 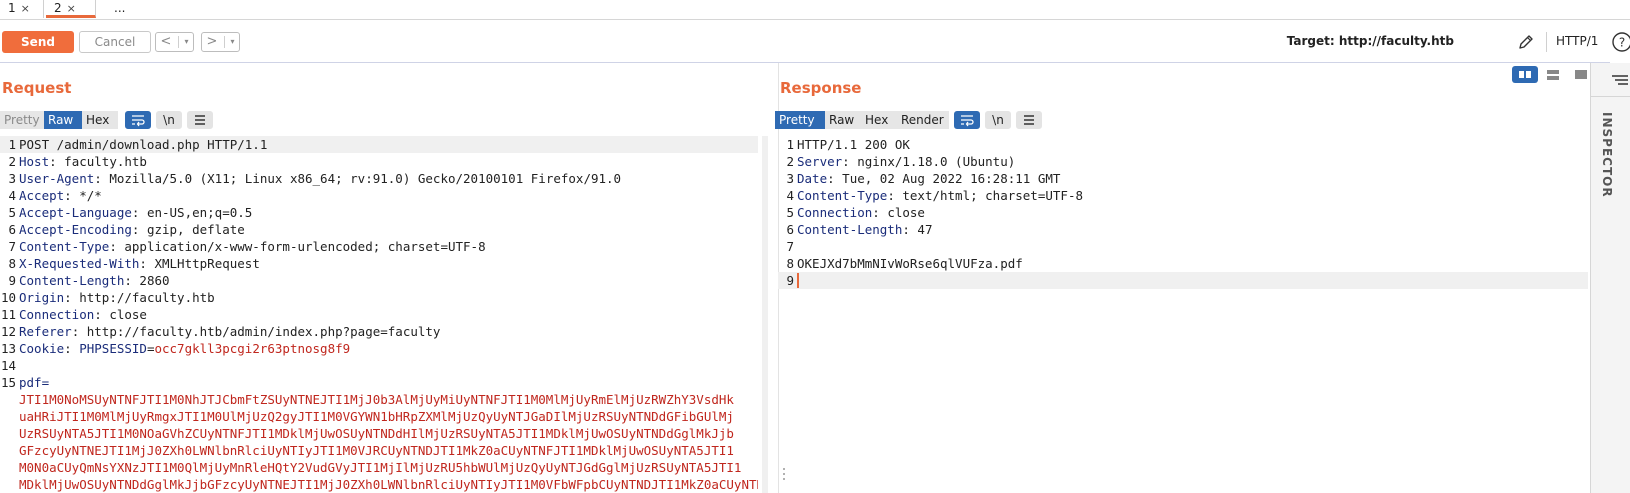 What do you see at coordinates (1183, 263) in the screenshot?
I see `code-line: 8 OKEJXd7bMmNIvWoRse6qlVUFza.pdf` at bounding box center [1183, 263].